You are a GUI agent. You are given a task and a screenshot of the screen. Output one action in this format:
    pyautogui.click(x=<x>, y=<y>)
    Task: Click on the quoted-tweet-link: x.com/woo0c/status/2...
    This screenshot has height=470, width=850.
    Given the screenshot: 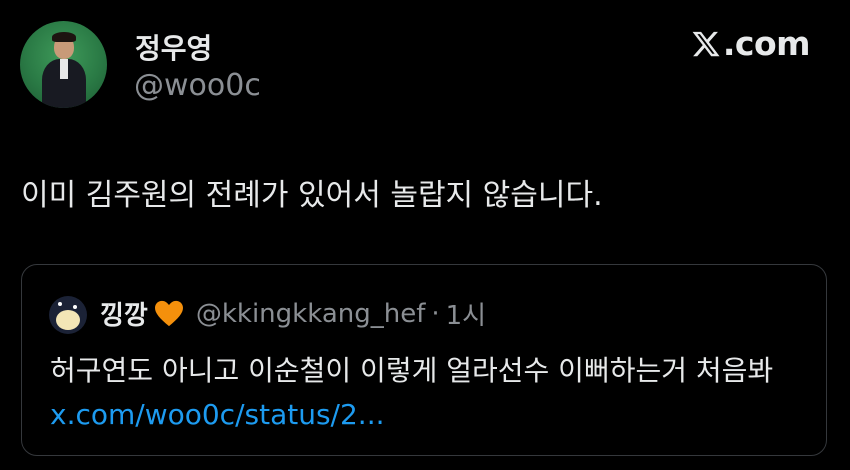 What is the action you would take?
    pyautogui.click(x=217, y=414)
    